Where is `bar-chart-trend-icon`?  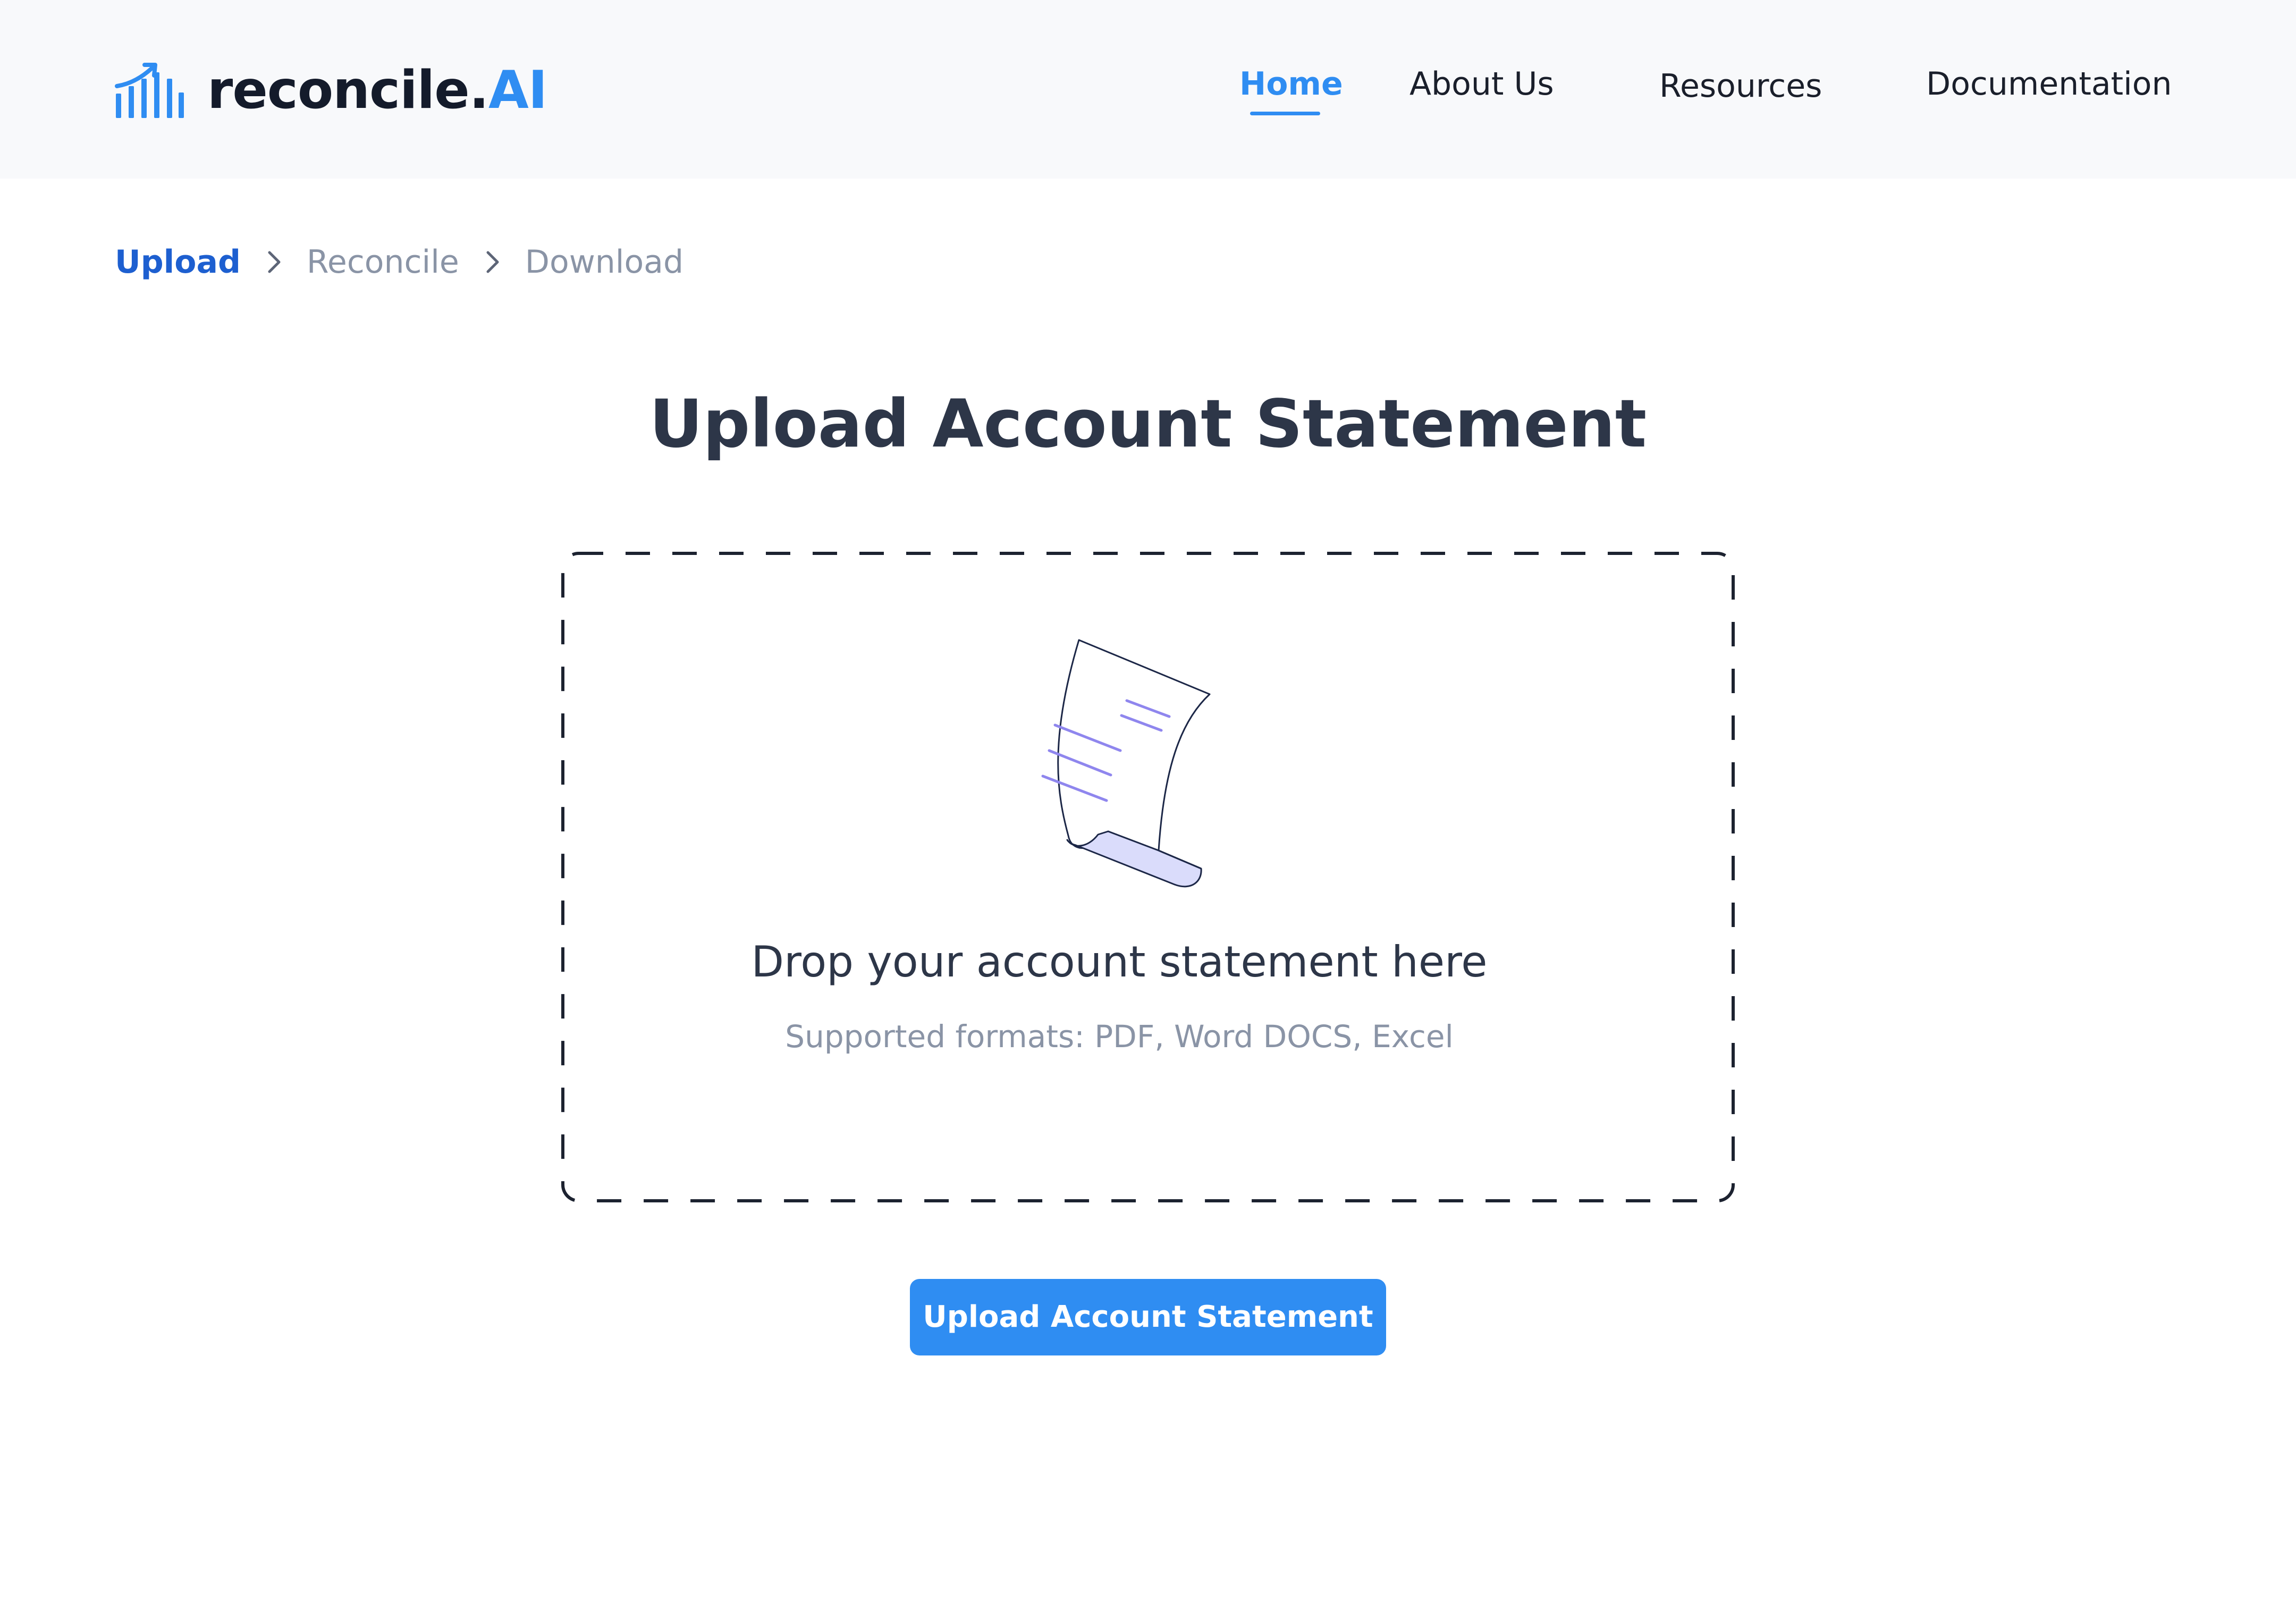 bar-chart-trend-icon is located at coordinates (149, 90).